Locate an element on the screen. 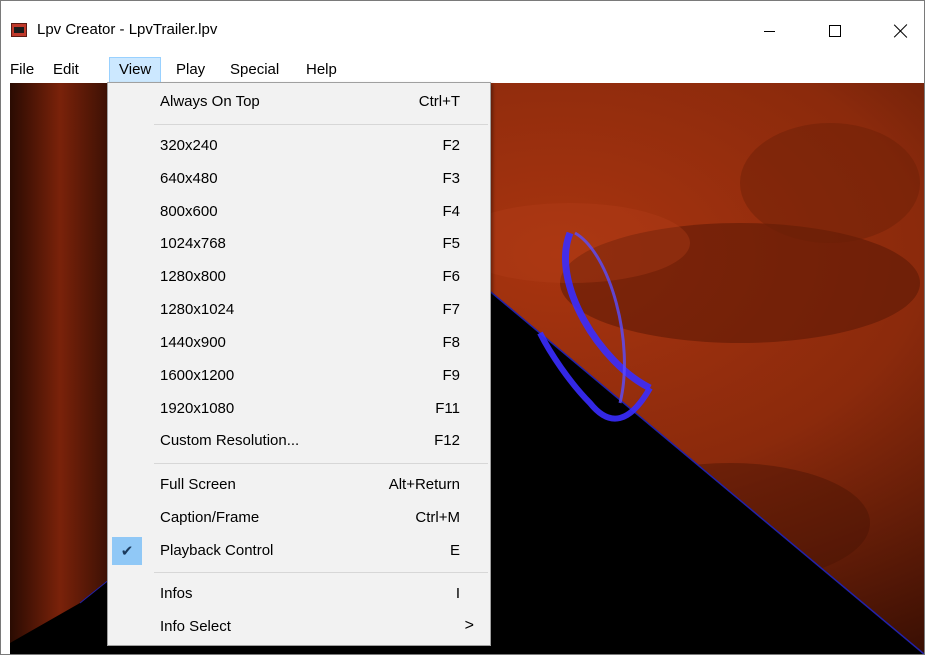 Image resolution: width=925 pixels, height=655 pixels. minimize-button is located at coordinates (769, 31).